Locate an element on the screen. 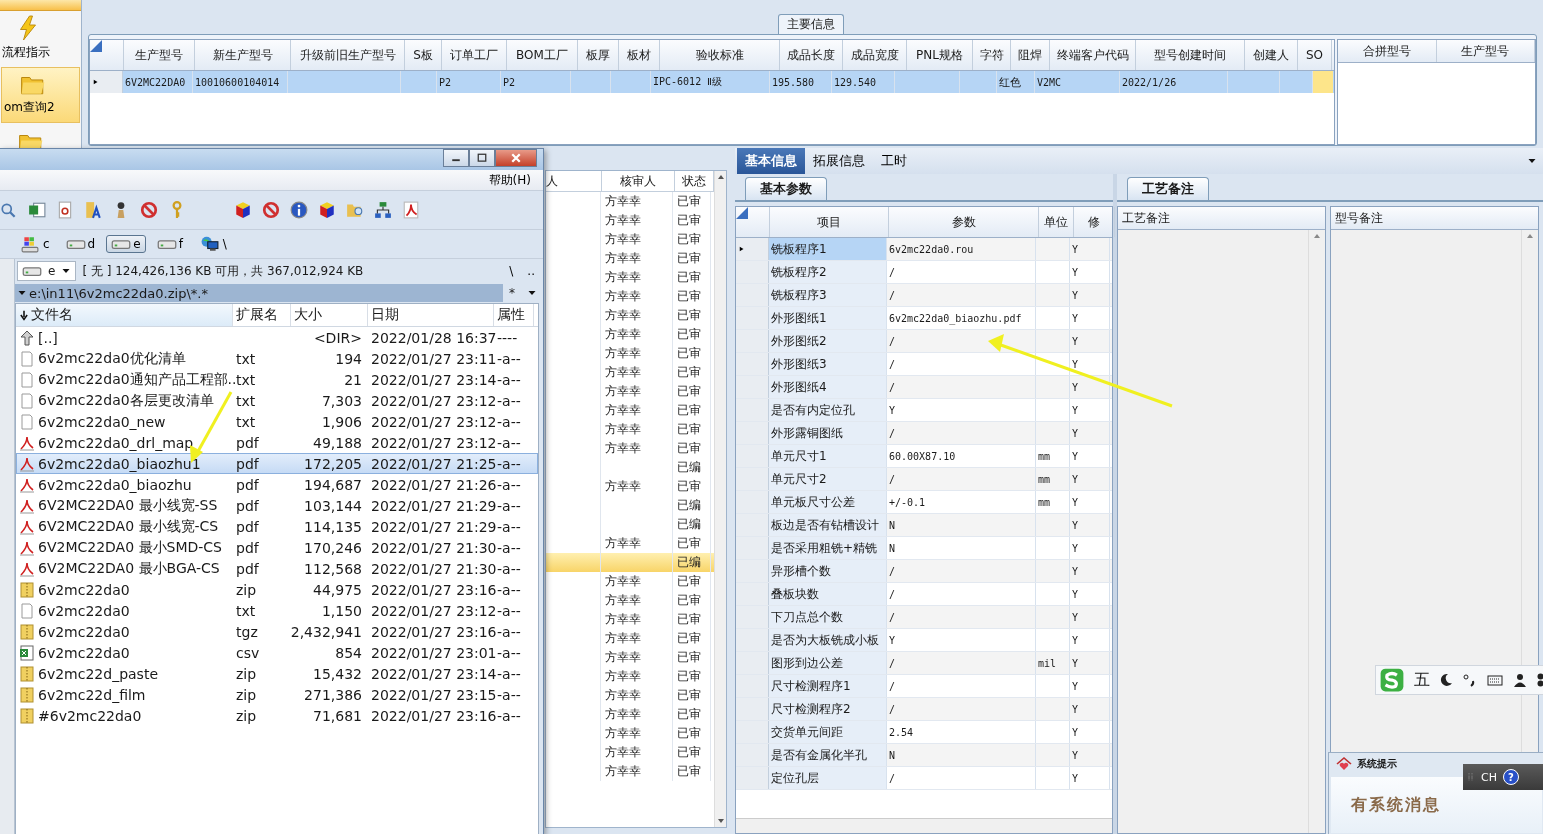 The height and width of the screenshot is (834, 1543). prohibited-icon is located at coordinates (149, 210).